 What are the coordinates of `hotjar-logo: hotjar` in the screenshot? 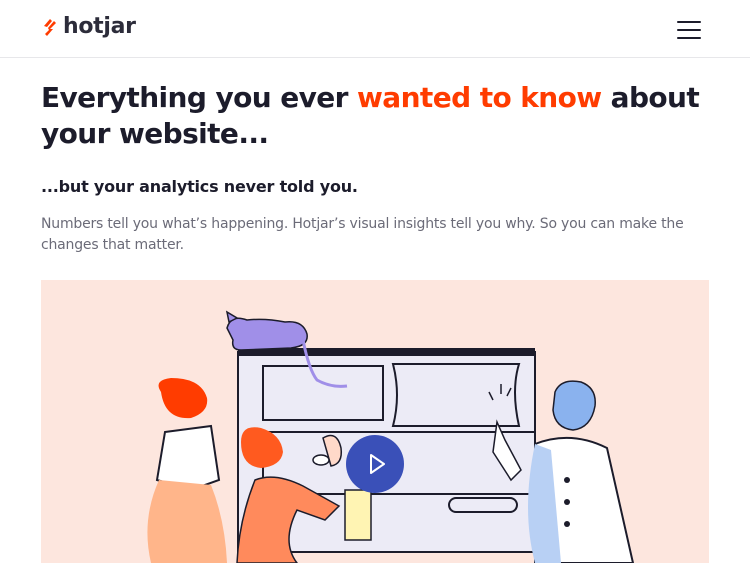 It's located at (88, 26).